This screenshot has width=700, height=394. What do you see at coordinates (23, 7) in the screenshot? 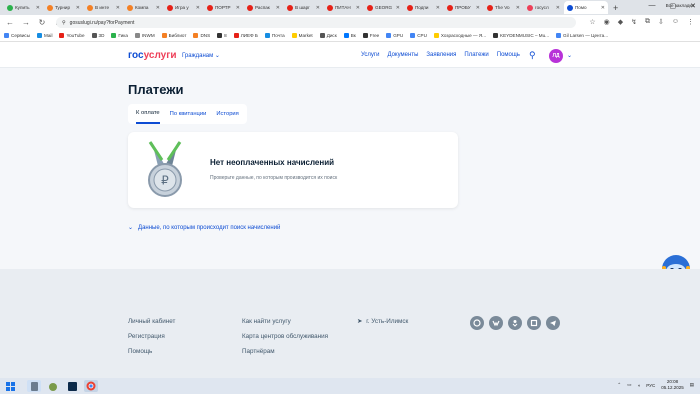
I see `browser-tab: Купить ✕` at bounding box center [23, 7].